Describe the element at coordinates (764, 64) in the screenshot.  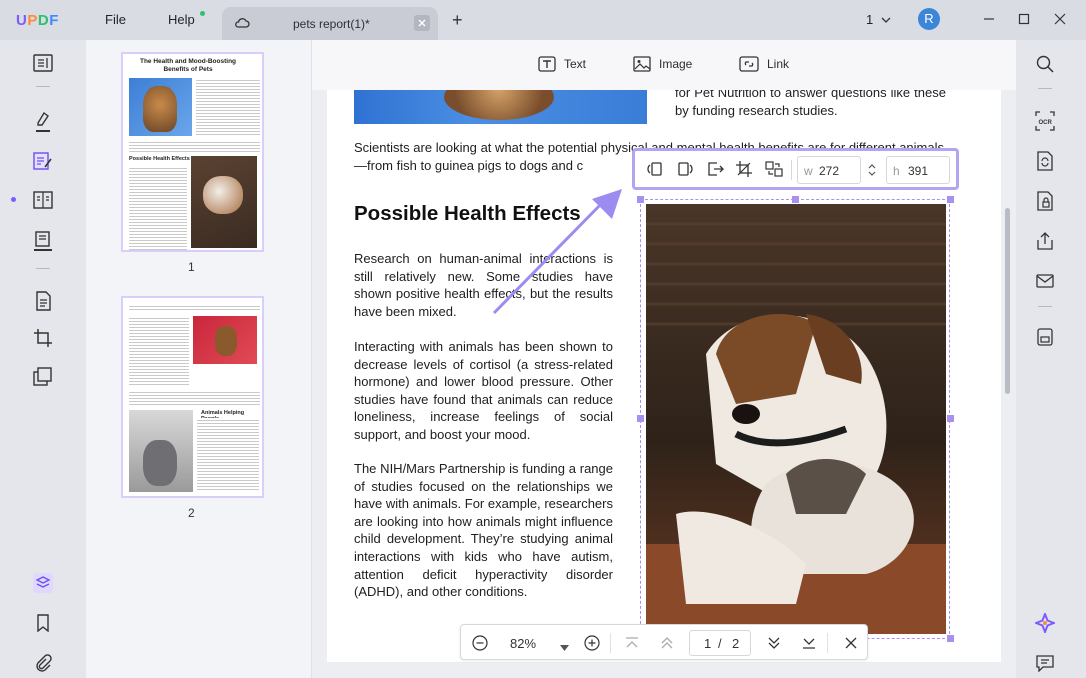
I see `add-link-button: Link` at that location.